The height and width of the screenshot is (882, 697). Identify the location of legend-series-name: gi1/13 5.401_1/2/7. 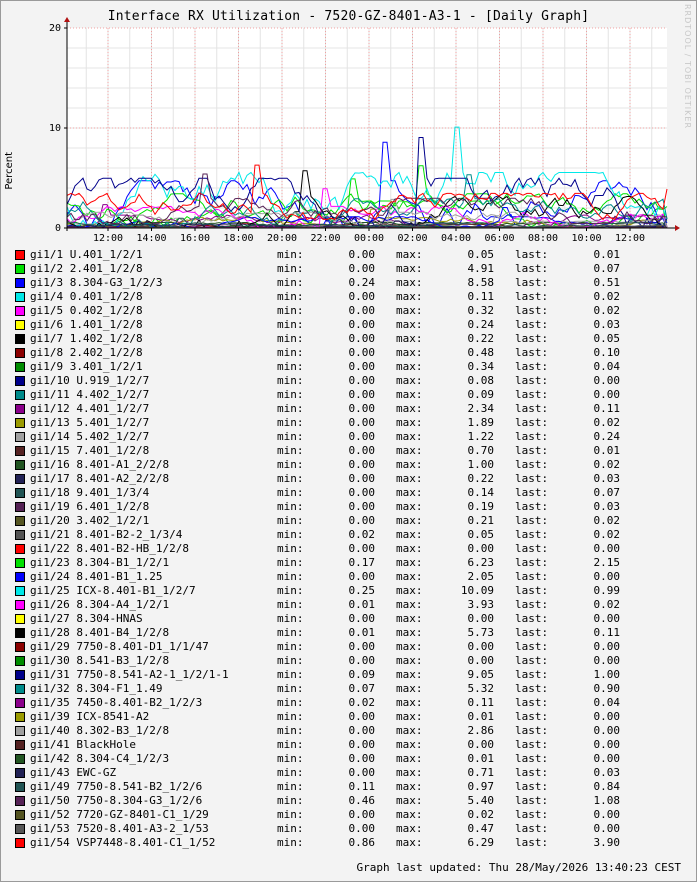
(90, 422).